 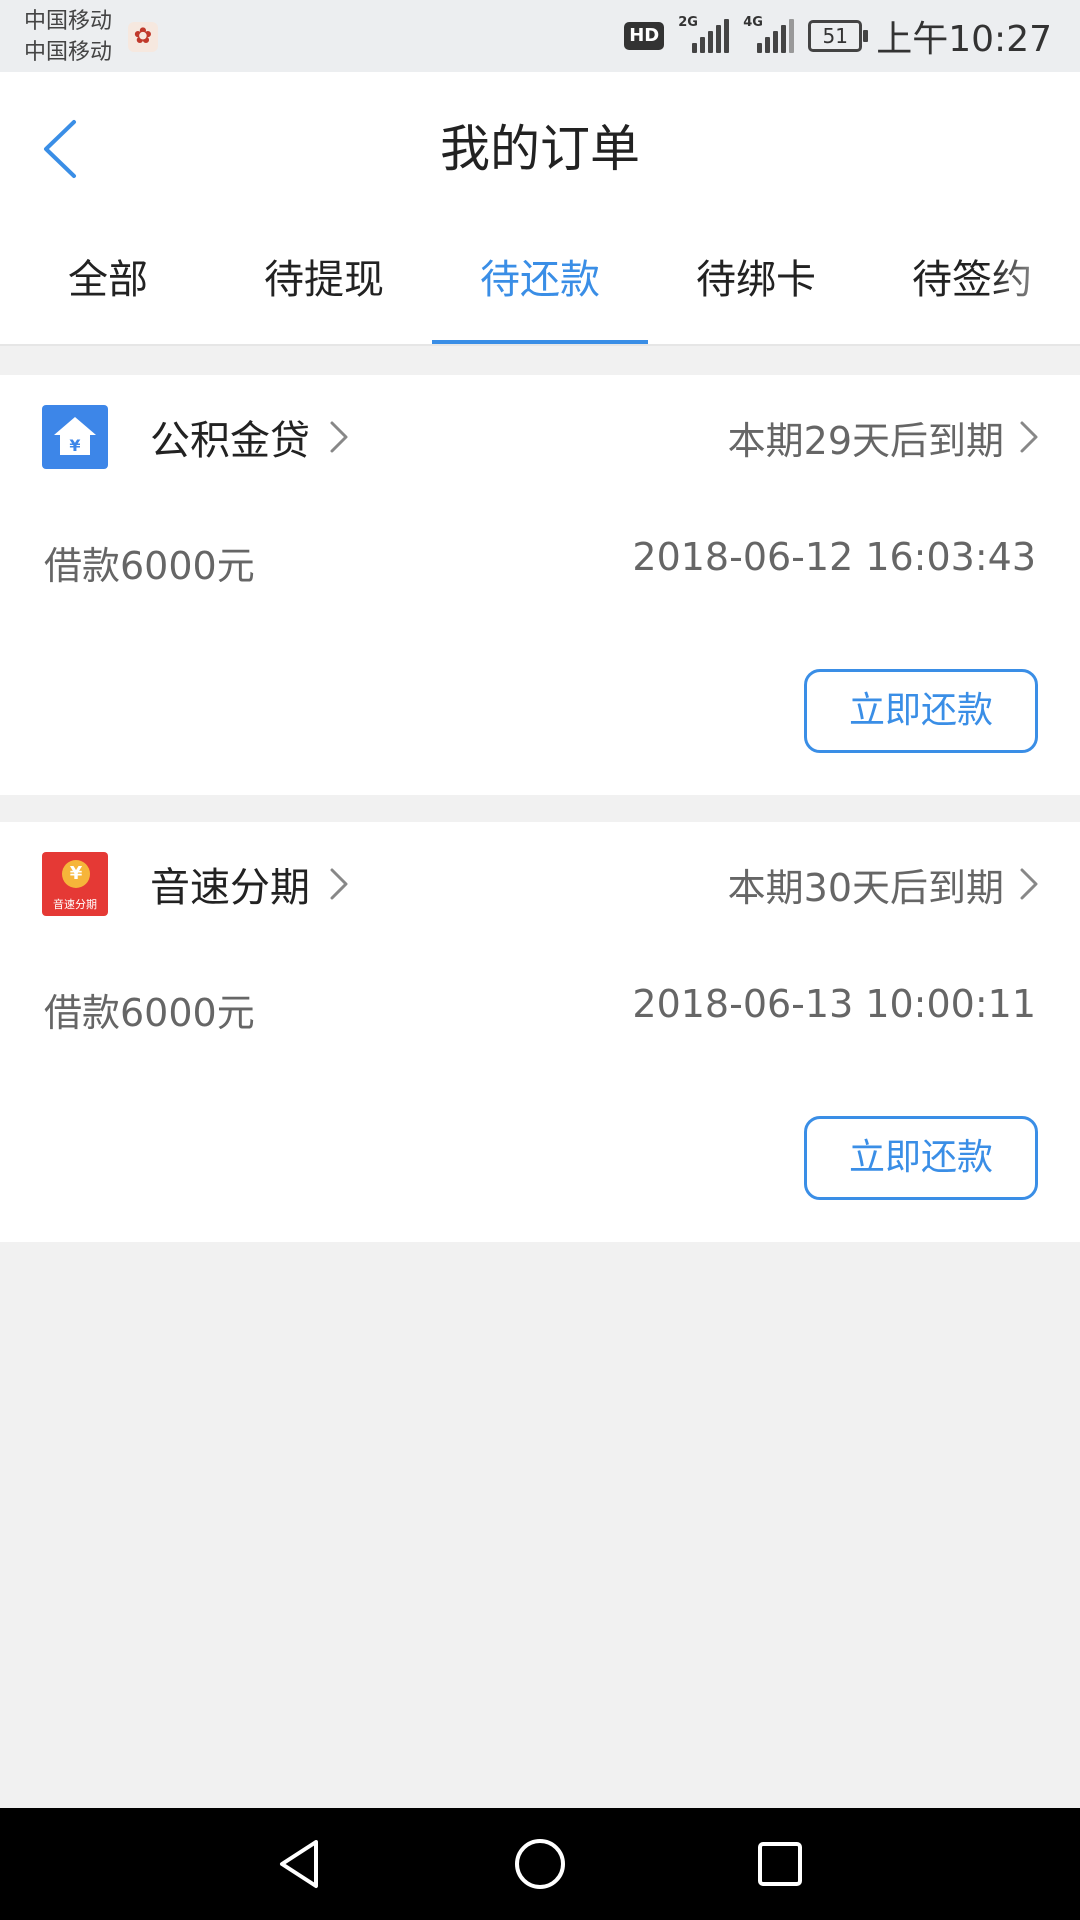 I want to click on battery-icon: 51, so click(x=838, y=36).